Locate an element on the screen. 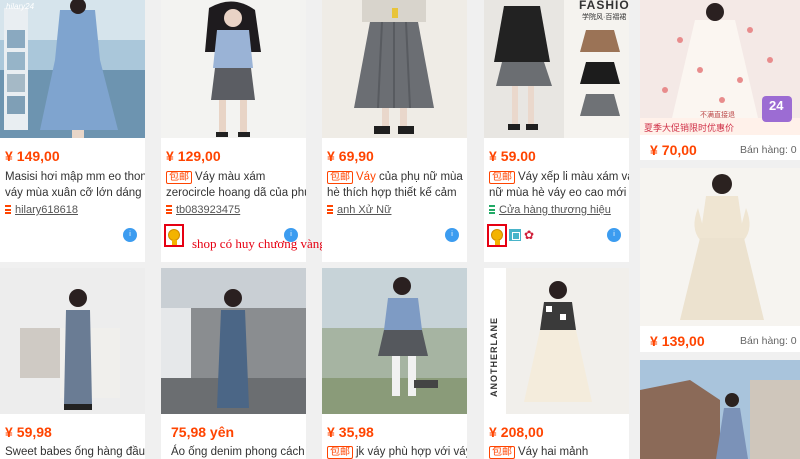 This screenshot has height=459, width=800. product-photo-grey-skirt is located at coordinates (233, 69).